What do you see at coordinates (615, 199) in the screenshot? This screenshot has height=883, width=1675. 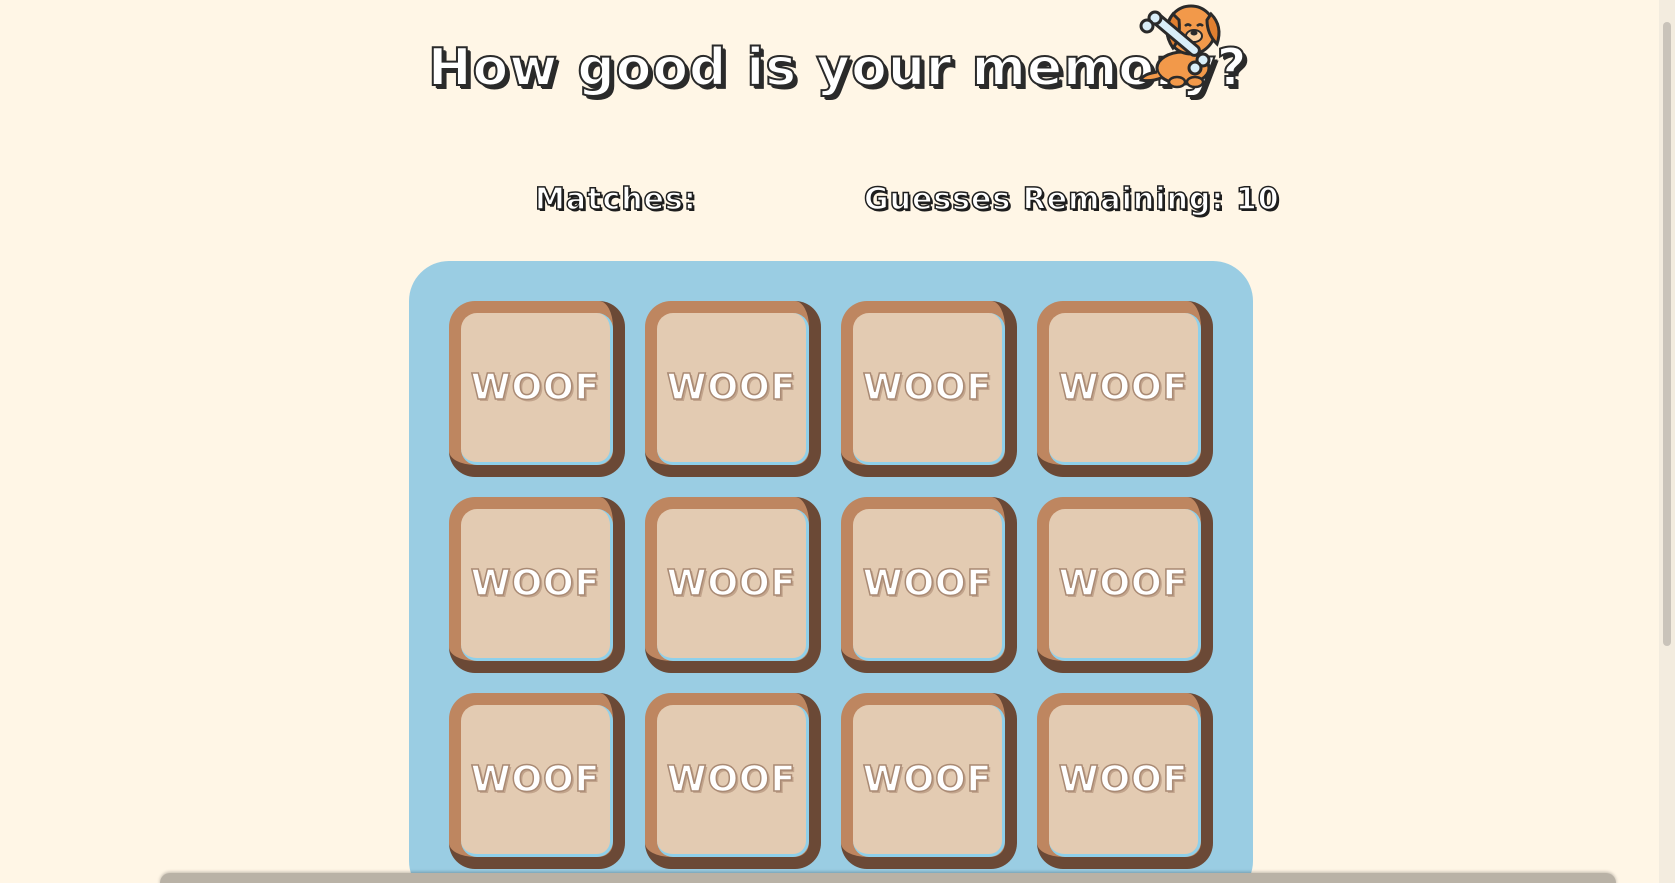 I see `matches-counter: Matches:` at bounding box center [615, 199].